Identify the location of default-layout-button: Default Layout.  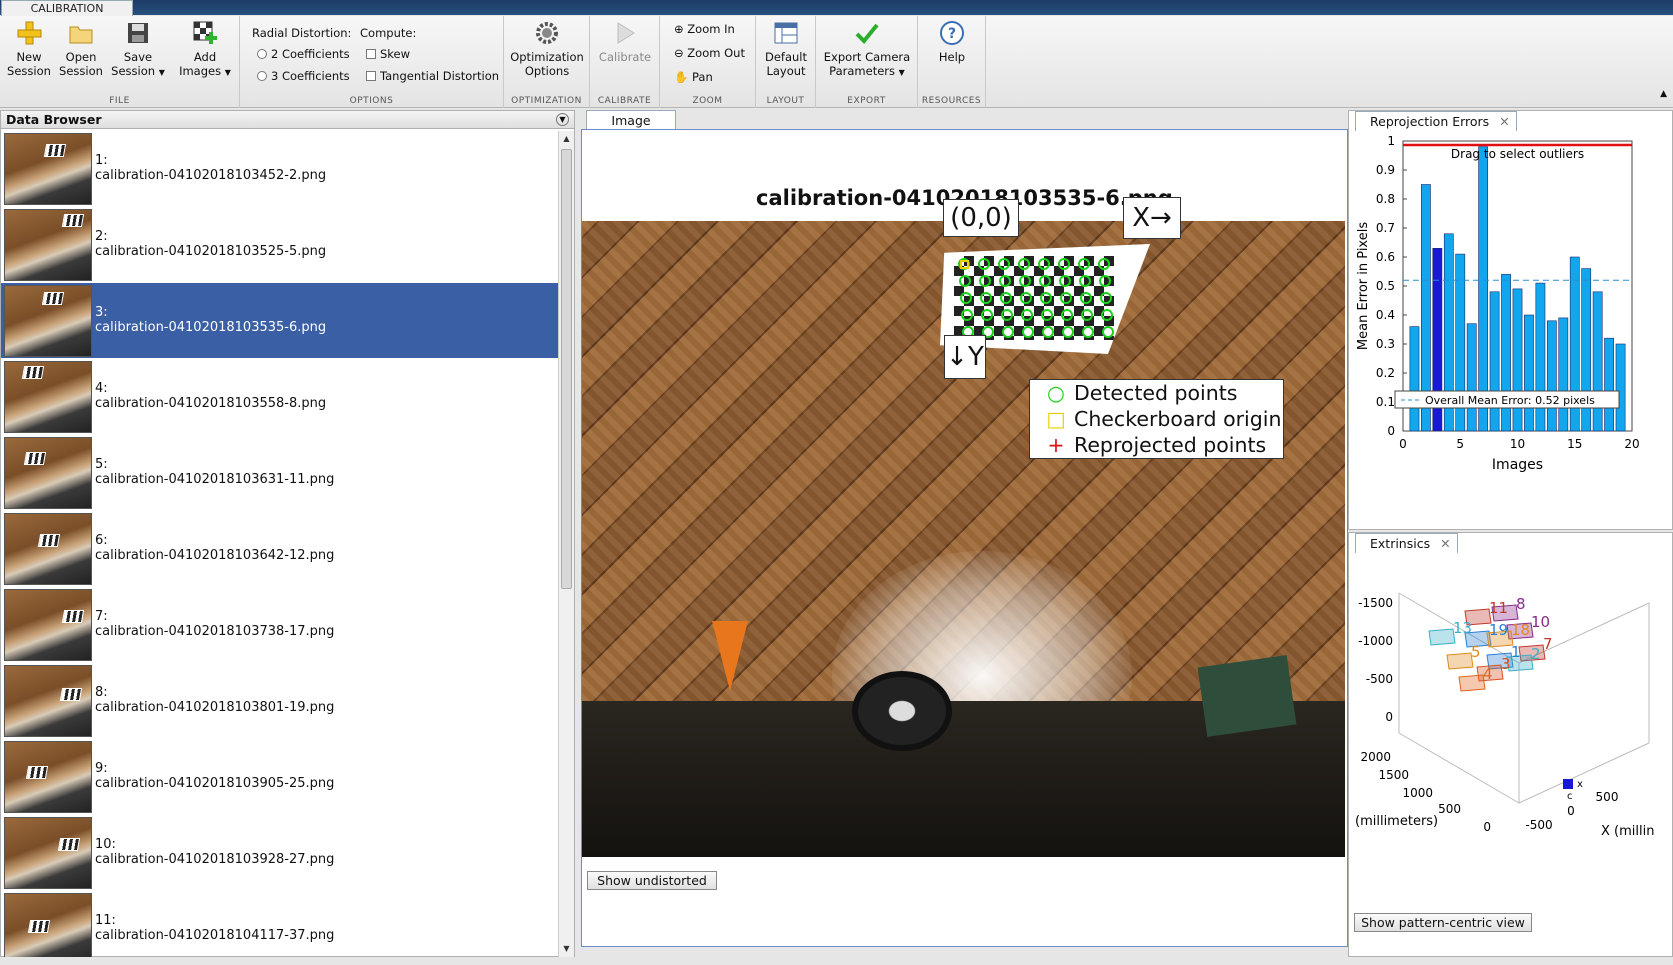
(786, 49).